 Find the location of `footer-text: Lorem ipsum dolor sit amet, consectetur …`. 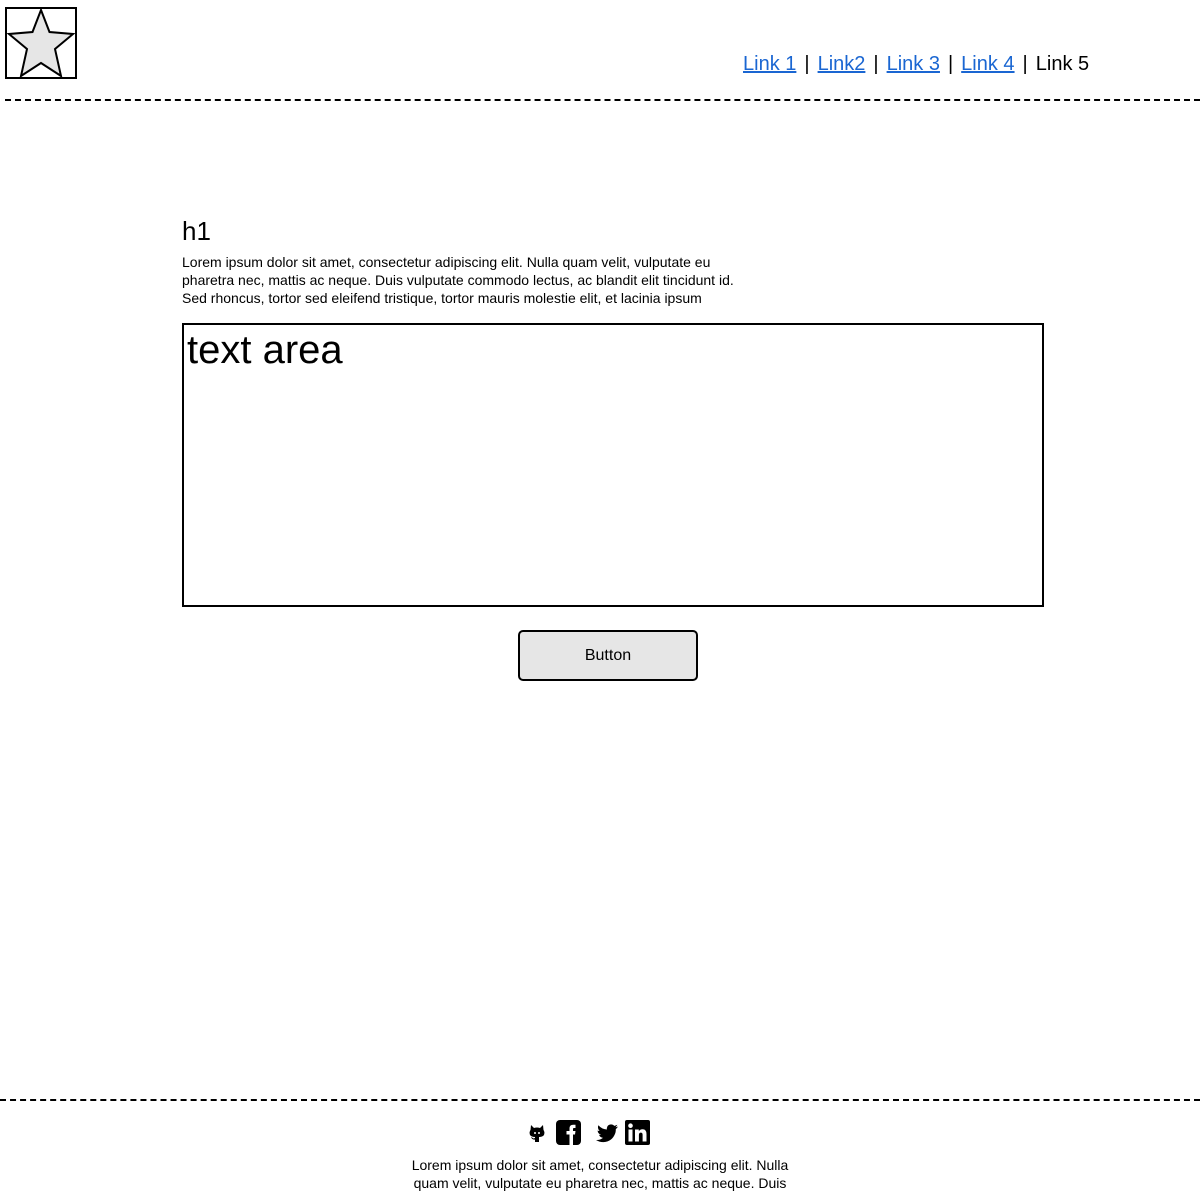

footer-text: Lorem ipsum dolor sit amet, consectetur … is located at coordinates (600, 1174).